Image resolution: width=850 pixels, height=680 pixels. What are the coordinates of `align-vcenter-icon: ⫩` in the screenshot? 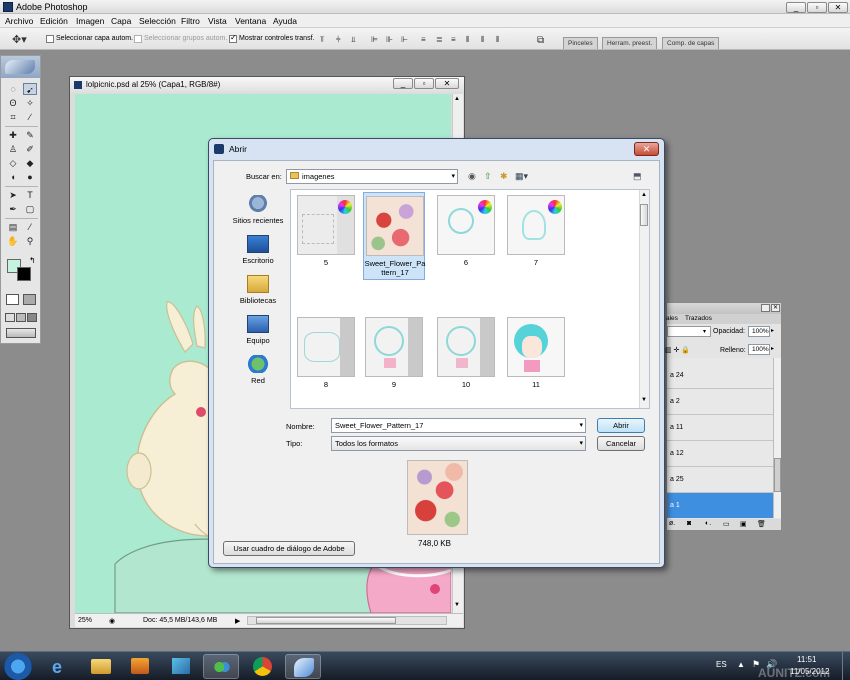 It's located at (338, 40).